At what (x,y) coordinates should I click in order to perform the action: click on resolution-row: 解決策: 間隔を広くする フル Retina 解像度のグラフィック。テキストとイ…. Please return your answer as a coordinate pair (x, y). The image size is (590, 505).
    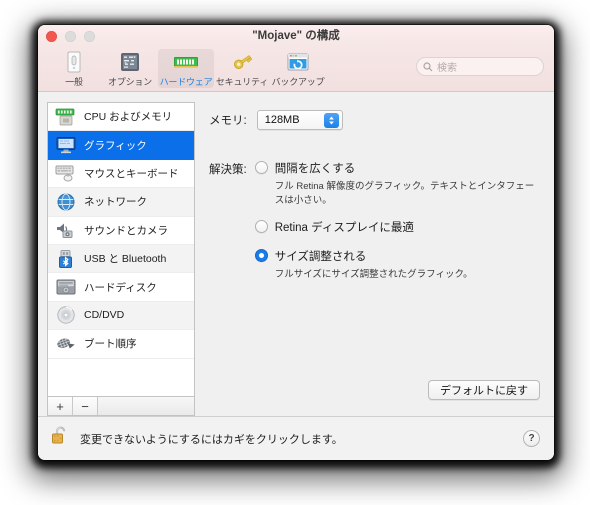
    Looking at the image, I should click on (373, 220).